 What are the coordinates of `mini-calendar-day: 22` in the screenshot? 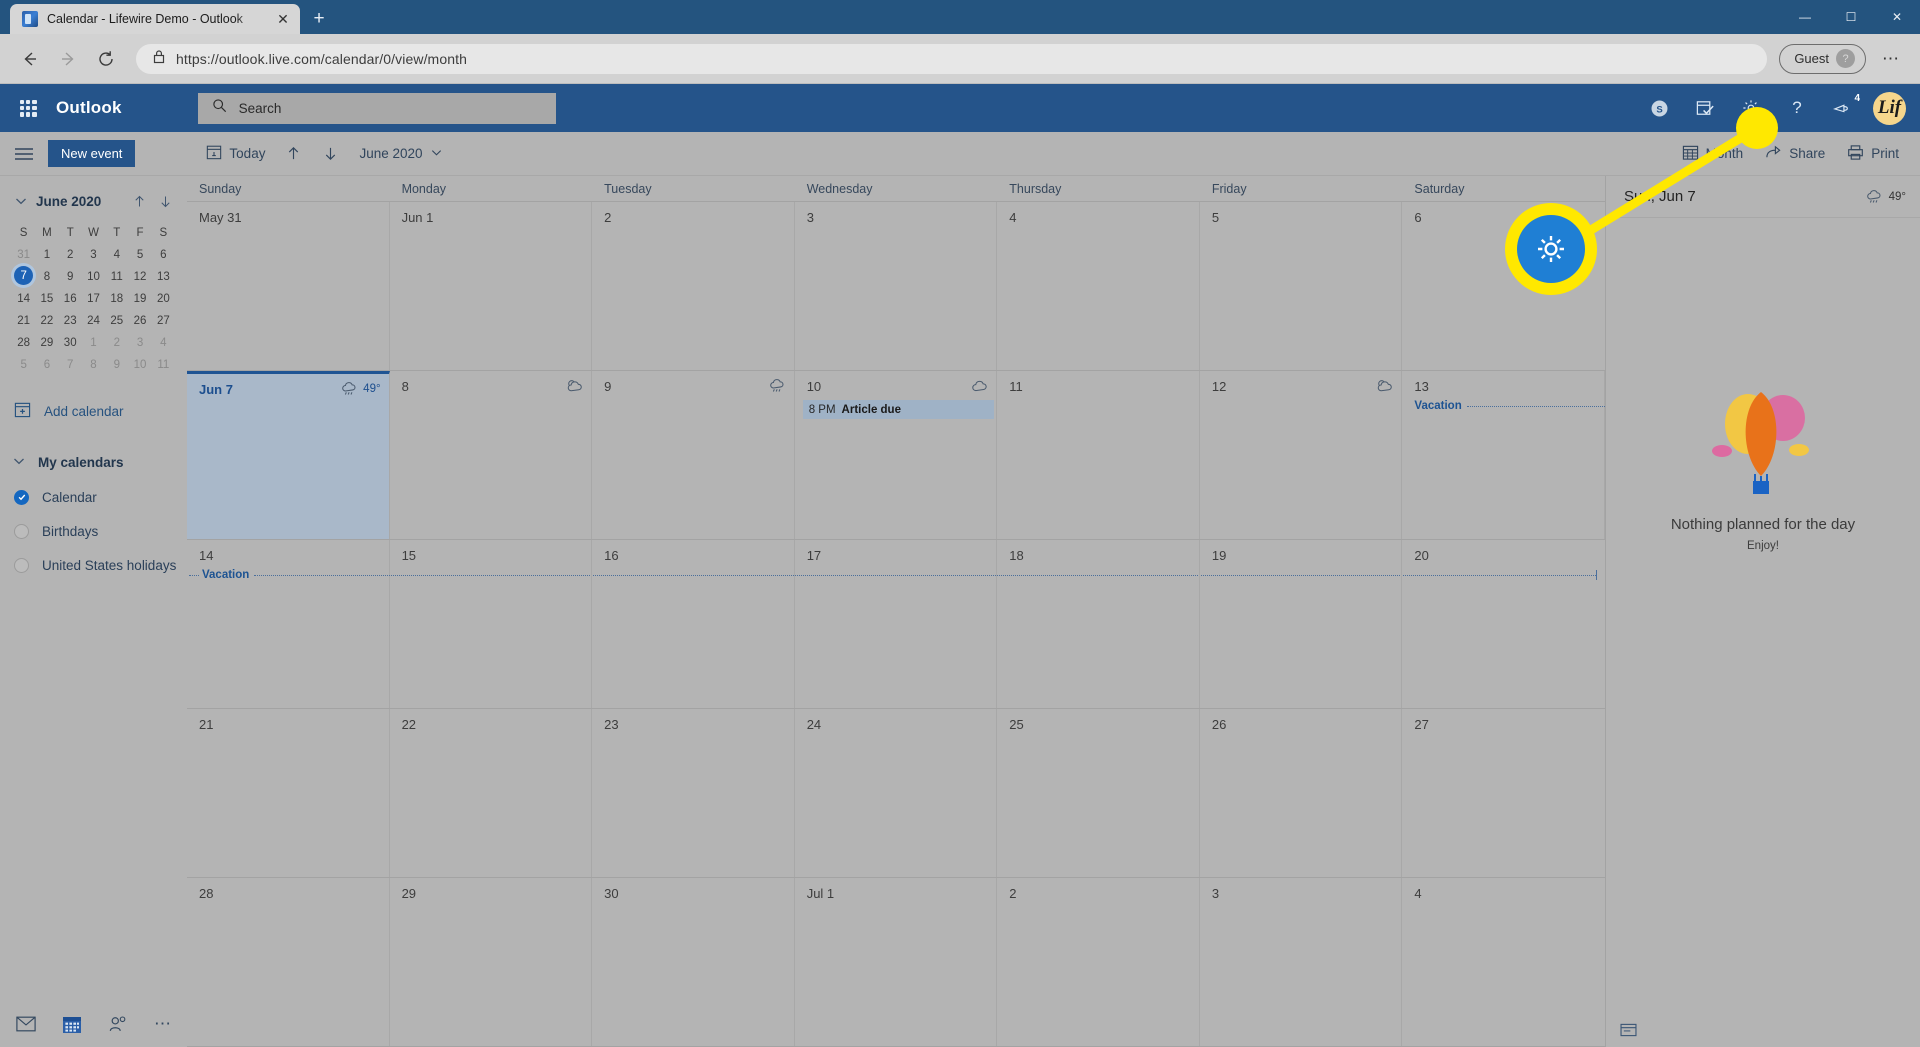 It's located at (46, 321).